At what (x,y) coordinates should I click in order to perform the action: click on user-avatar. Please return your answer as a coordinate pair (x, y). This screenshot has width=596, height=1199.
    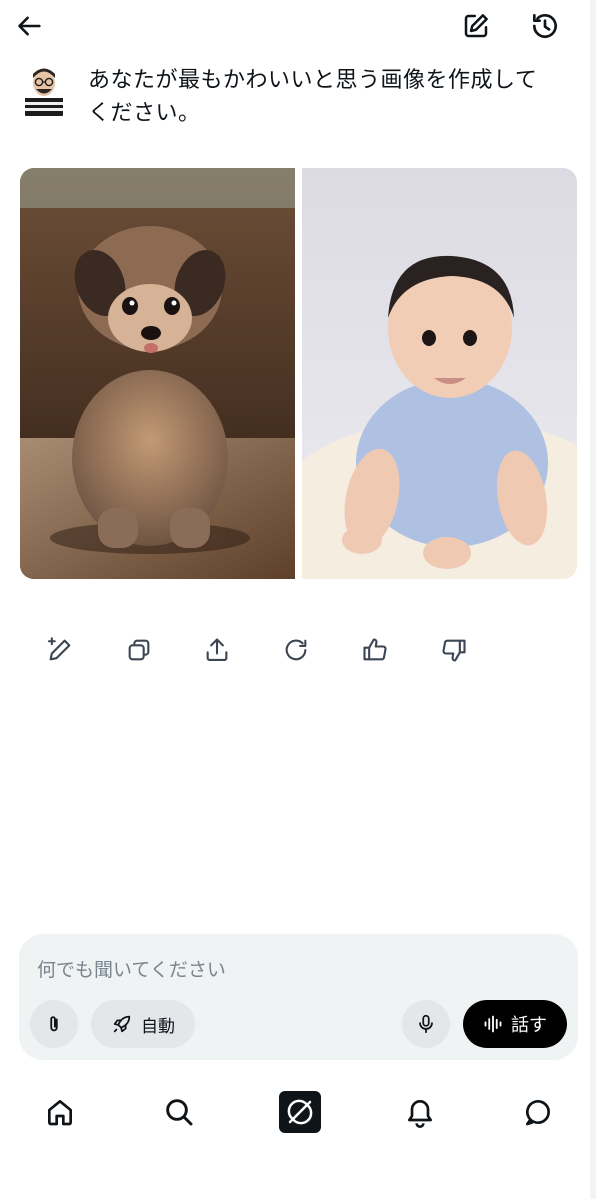
    Looking at the image, I should click on (44, 90).